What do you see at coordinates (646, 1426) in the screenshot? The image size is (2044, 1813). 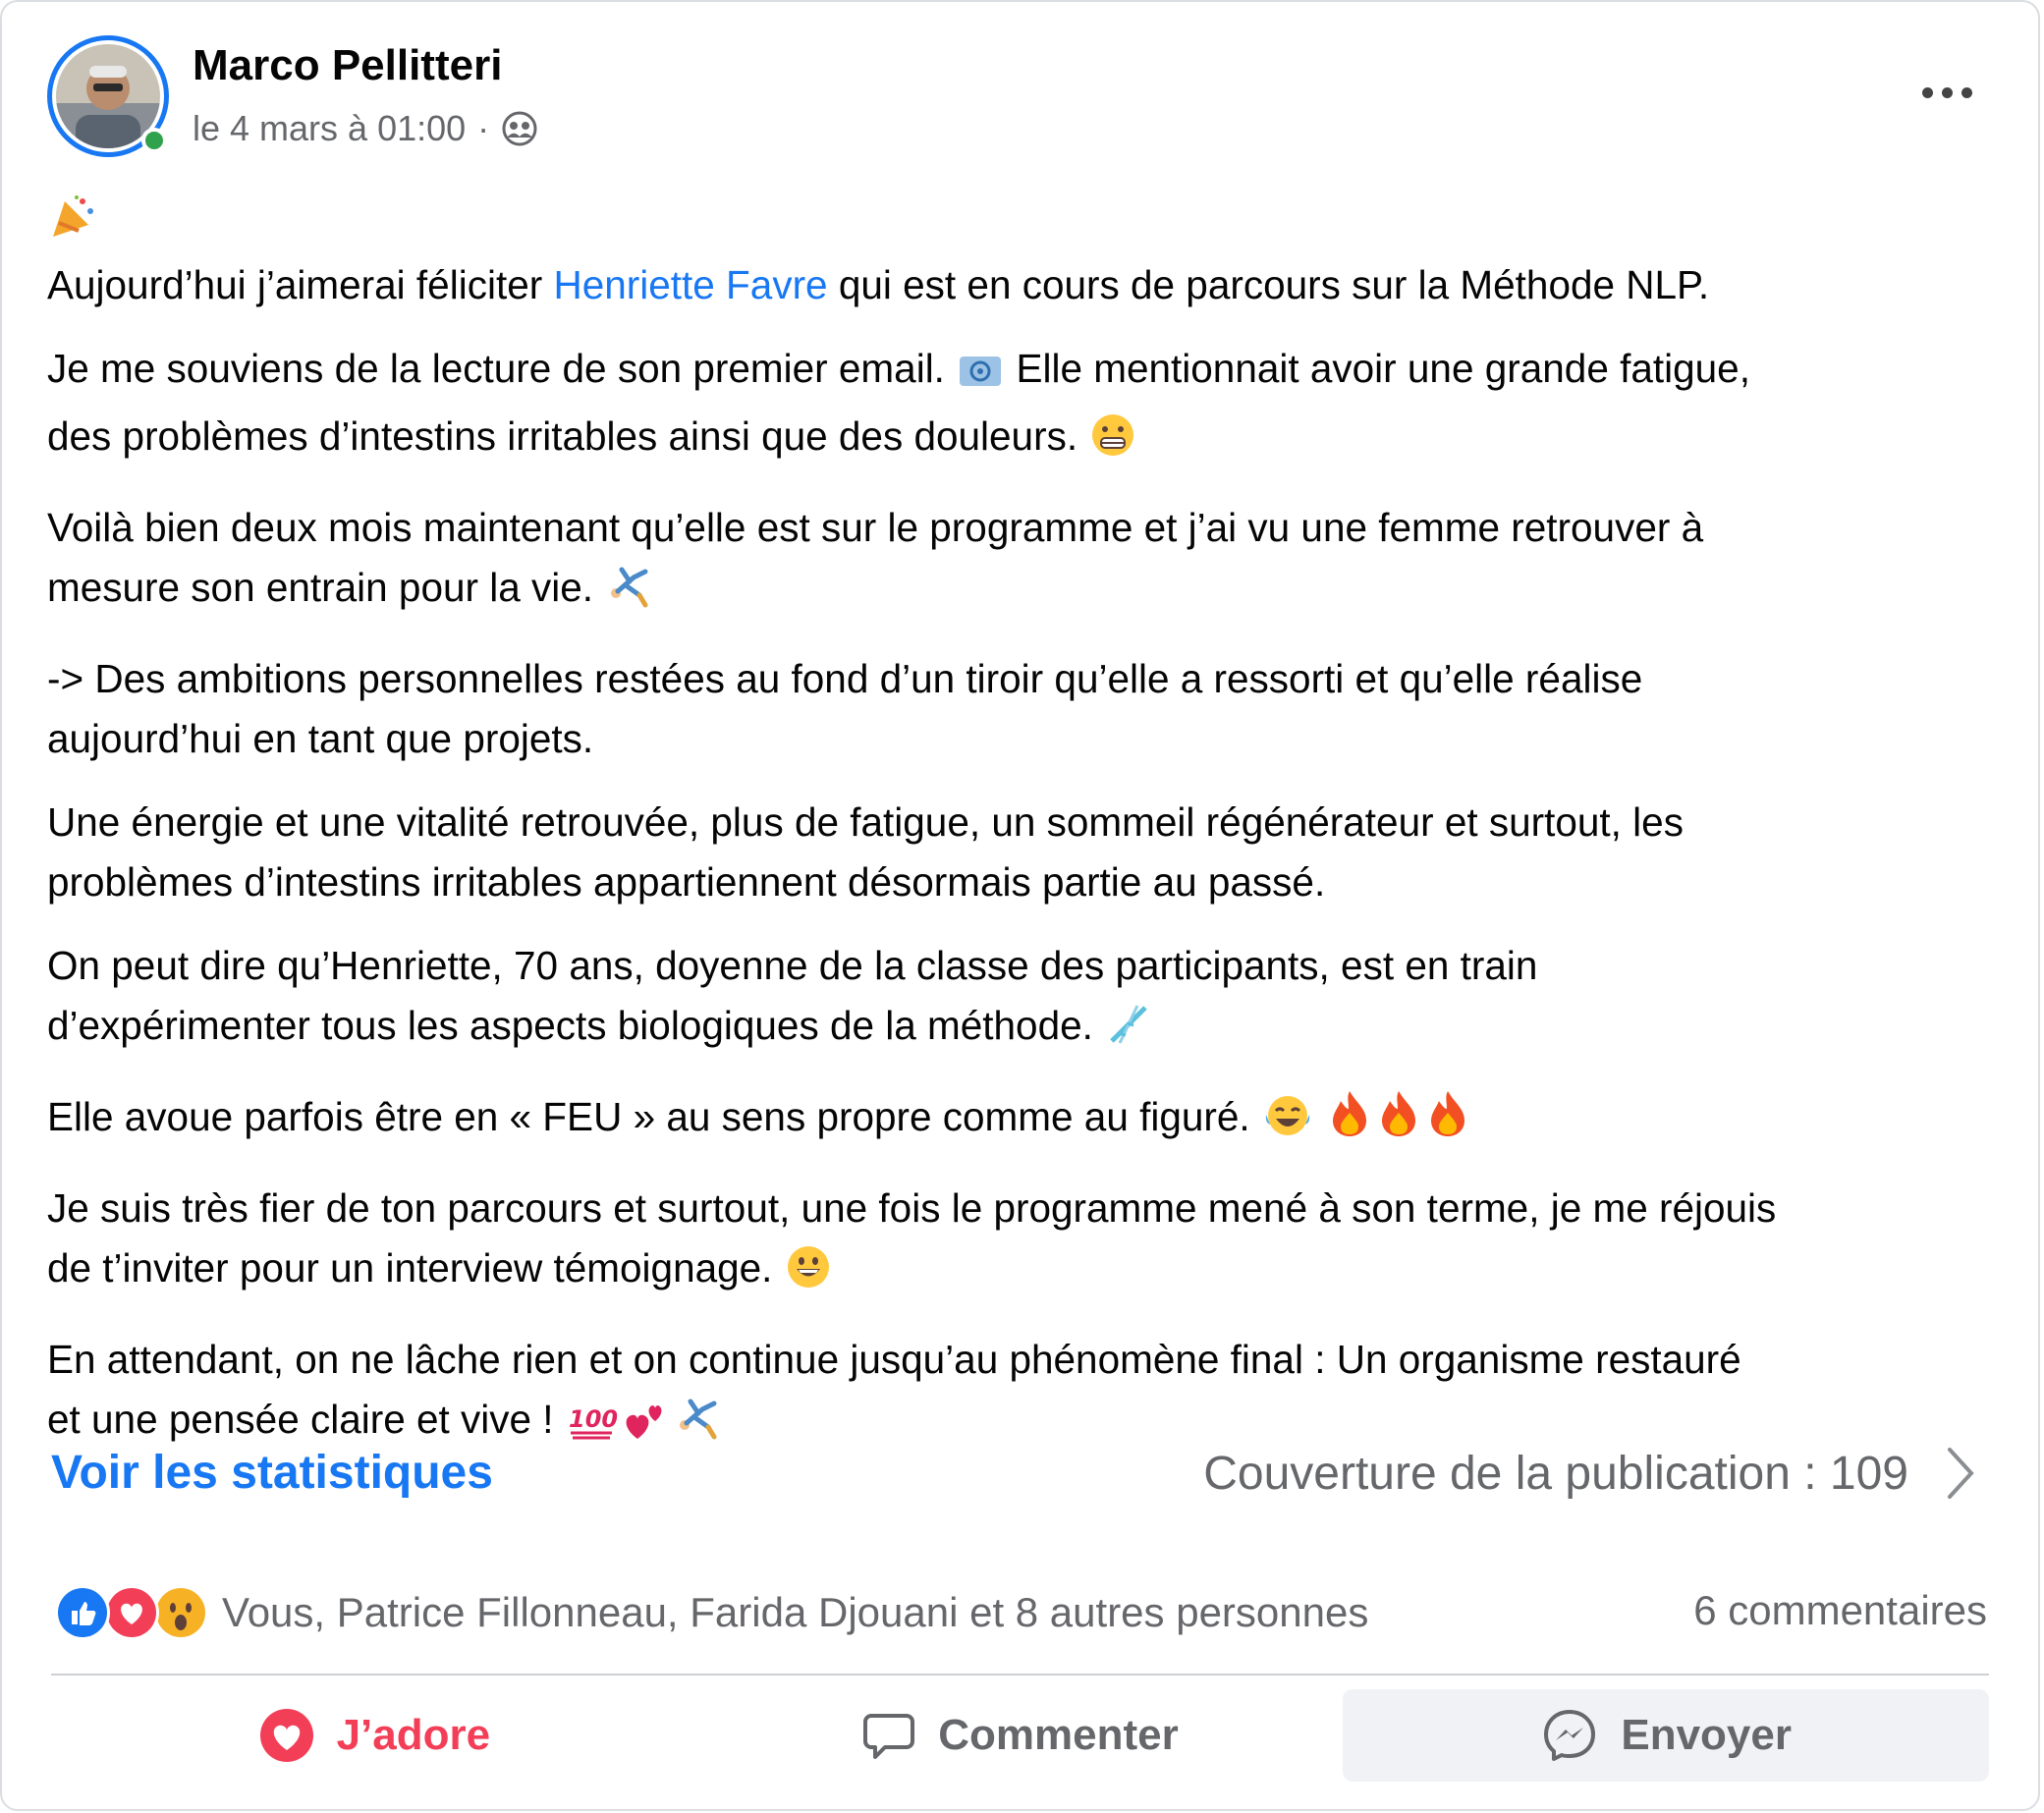 I see `two-hearts-icon` at bounding box center [646, 1426].